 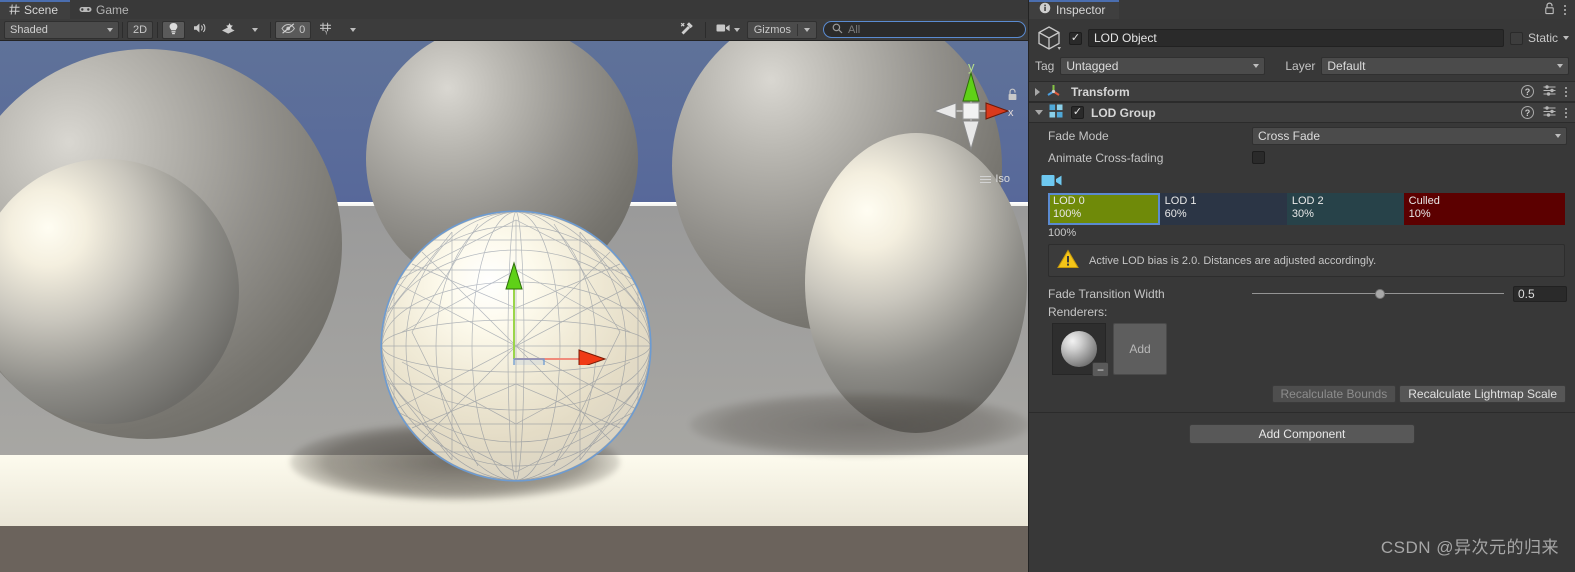 I want to click on grid-visibility-button: Y, so click(x=326, y=30).